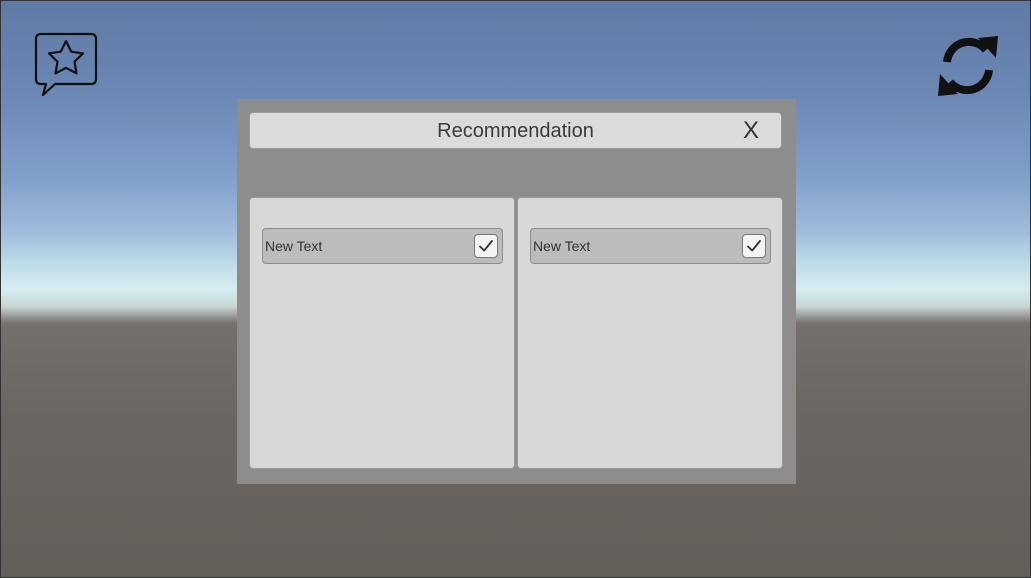 Image resolution: width=1031 pixels, height=578 pixels. I want to click on dialog-title: Recommendation, so click(515, 131).